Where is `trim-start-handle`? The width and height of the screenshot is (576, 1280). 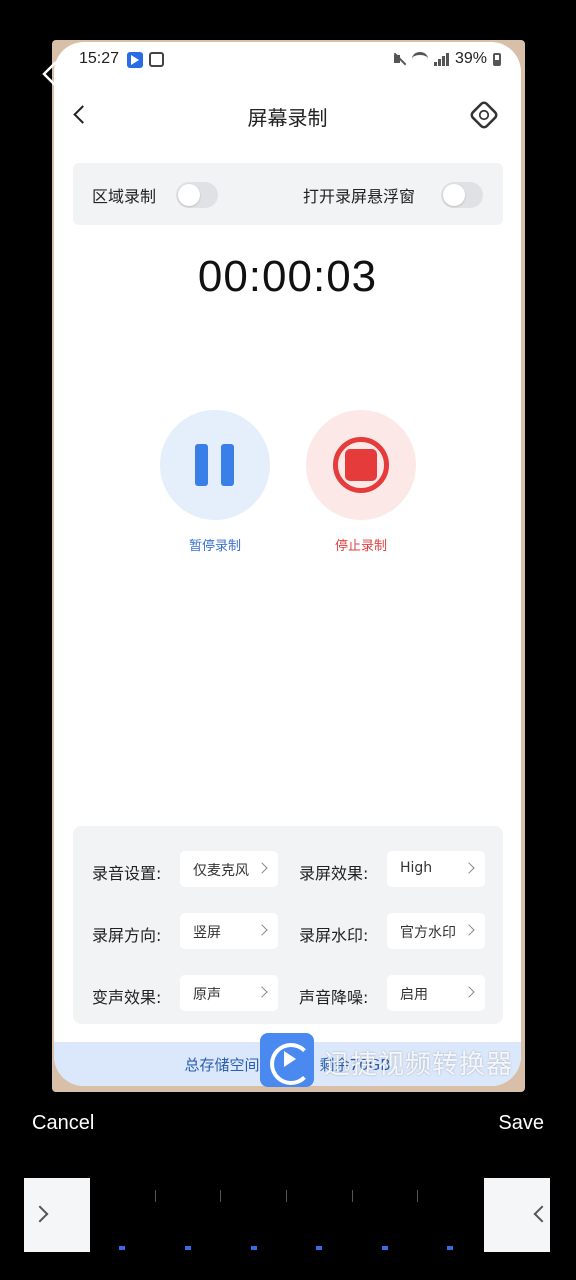
trim-start-handle is located at coordinates (57, 1215).